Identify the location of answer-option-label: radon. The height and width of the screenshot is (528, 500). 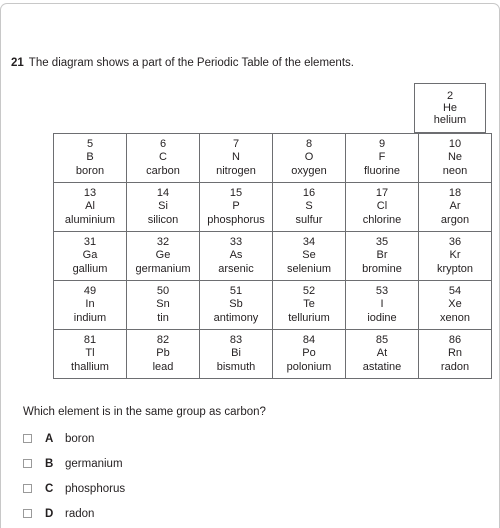
(80, 513).